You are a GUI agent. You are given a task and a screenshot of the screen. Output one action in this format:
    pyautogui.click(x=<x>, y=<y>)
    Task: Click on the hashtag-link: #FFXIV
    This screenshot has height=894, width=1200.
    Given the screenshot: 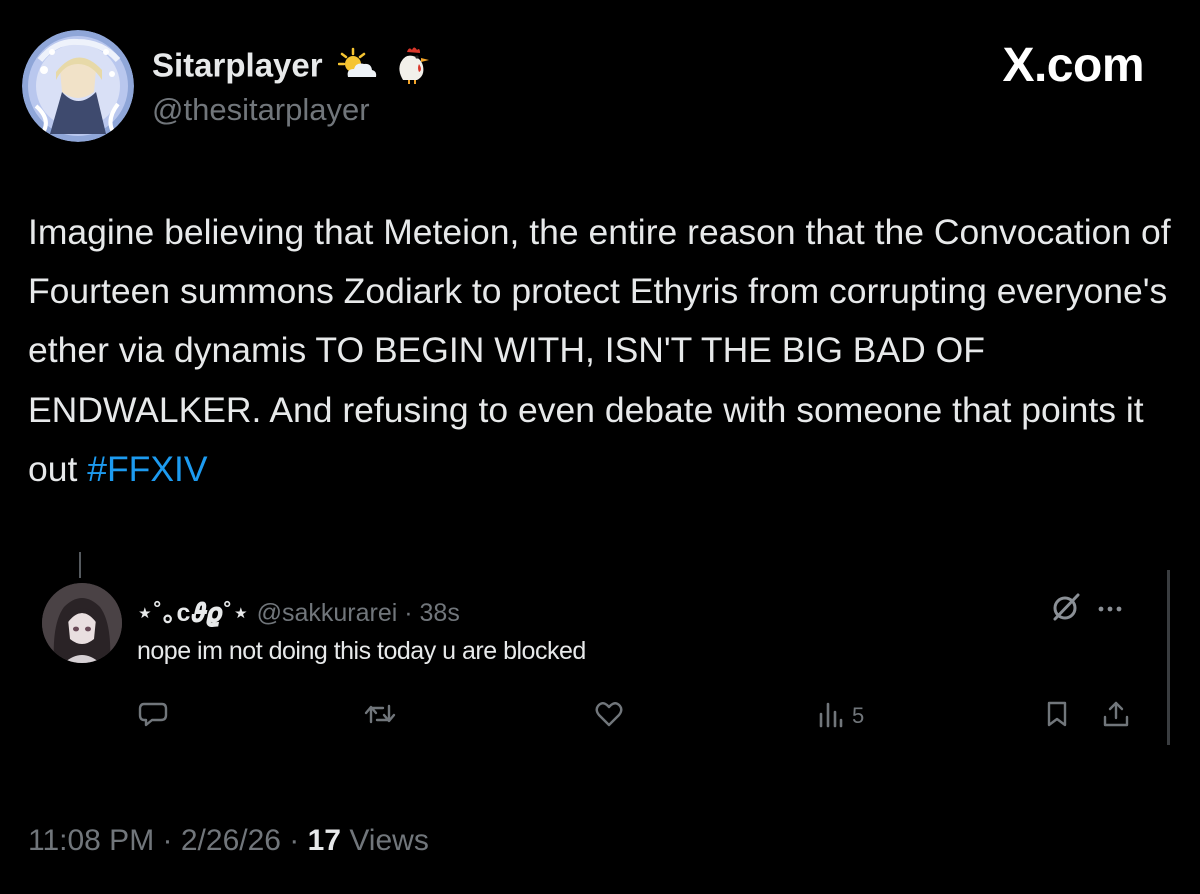 What is the action you would take?
    pyautogui.click(x=147, y=469)
    